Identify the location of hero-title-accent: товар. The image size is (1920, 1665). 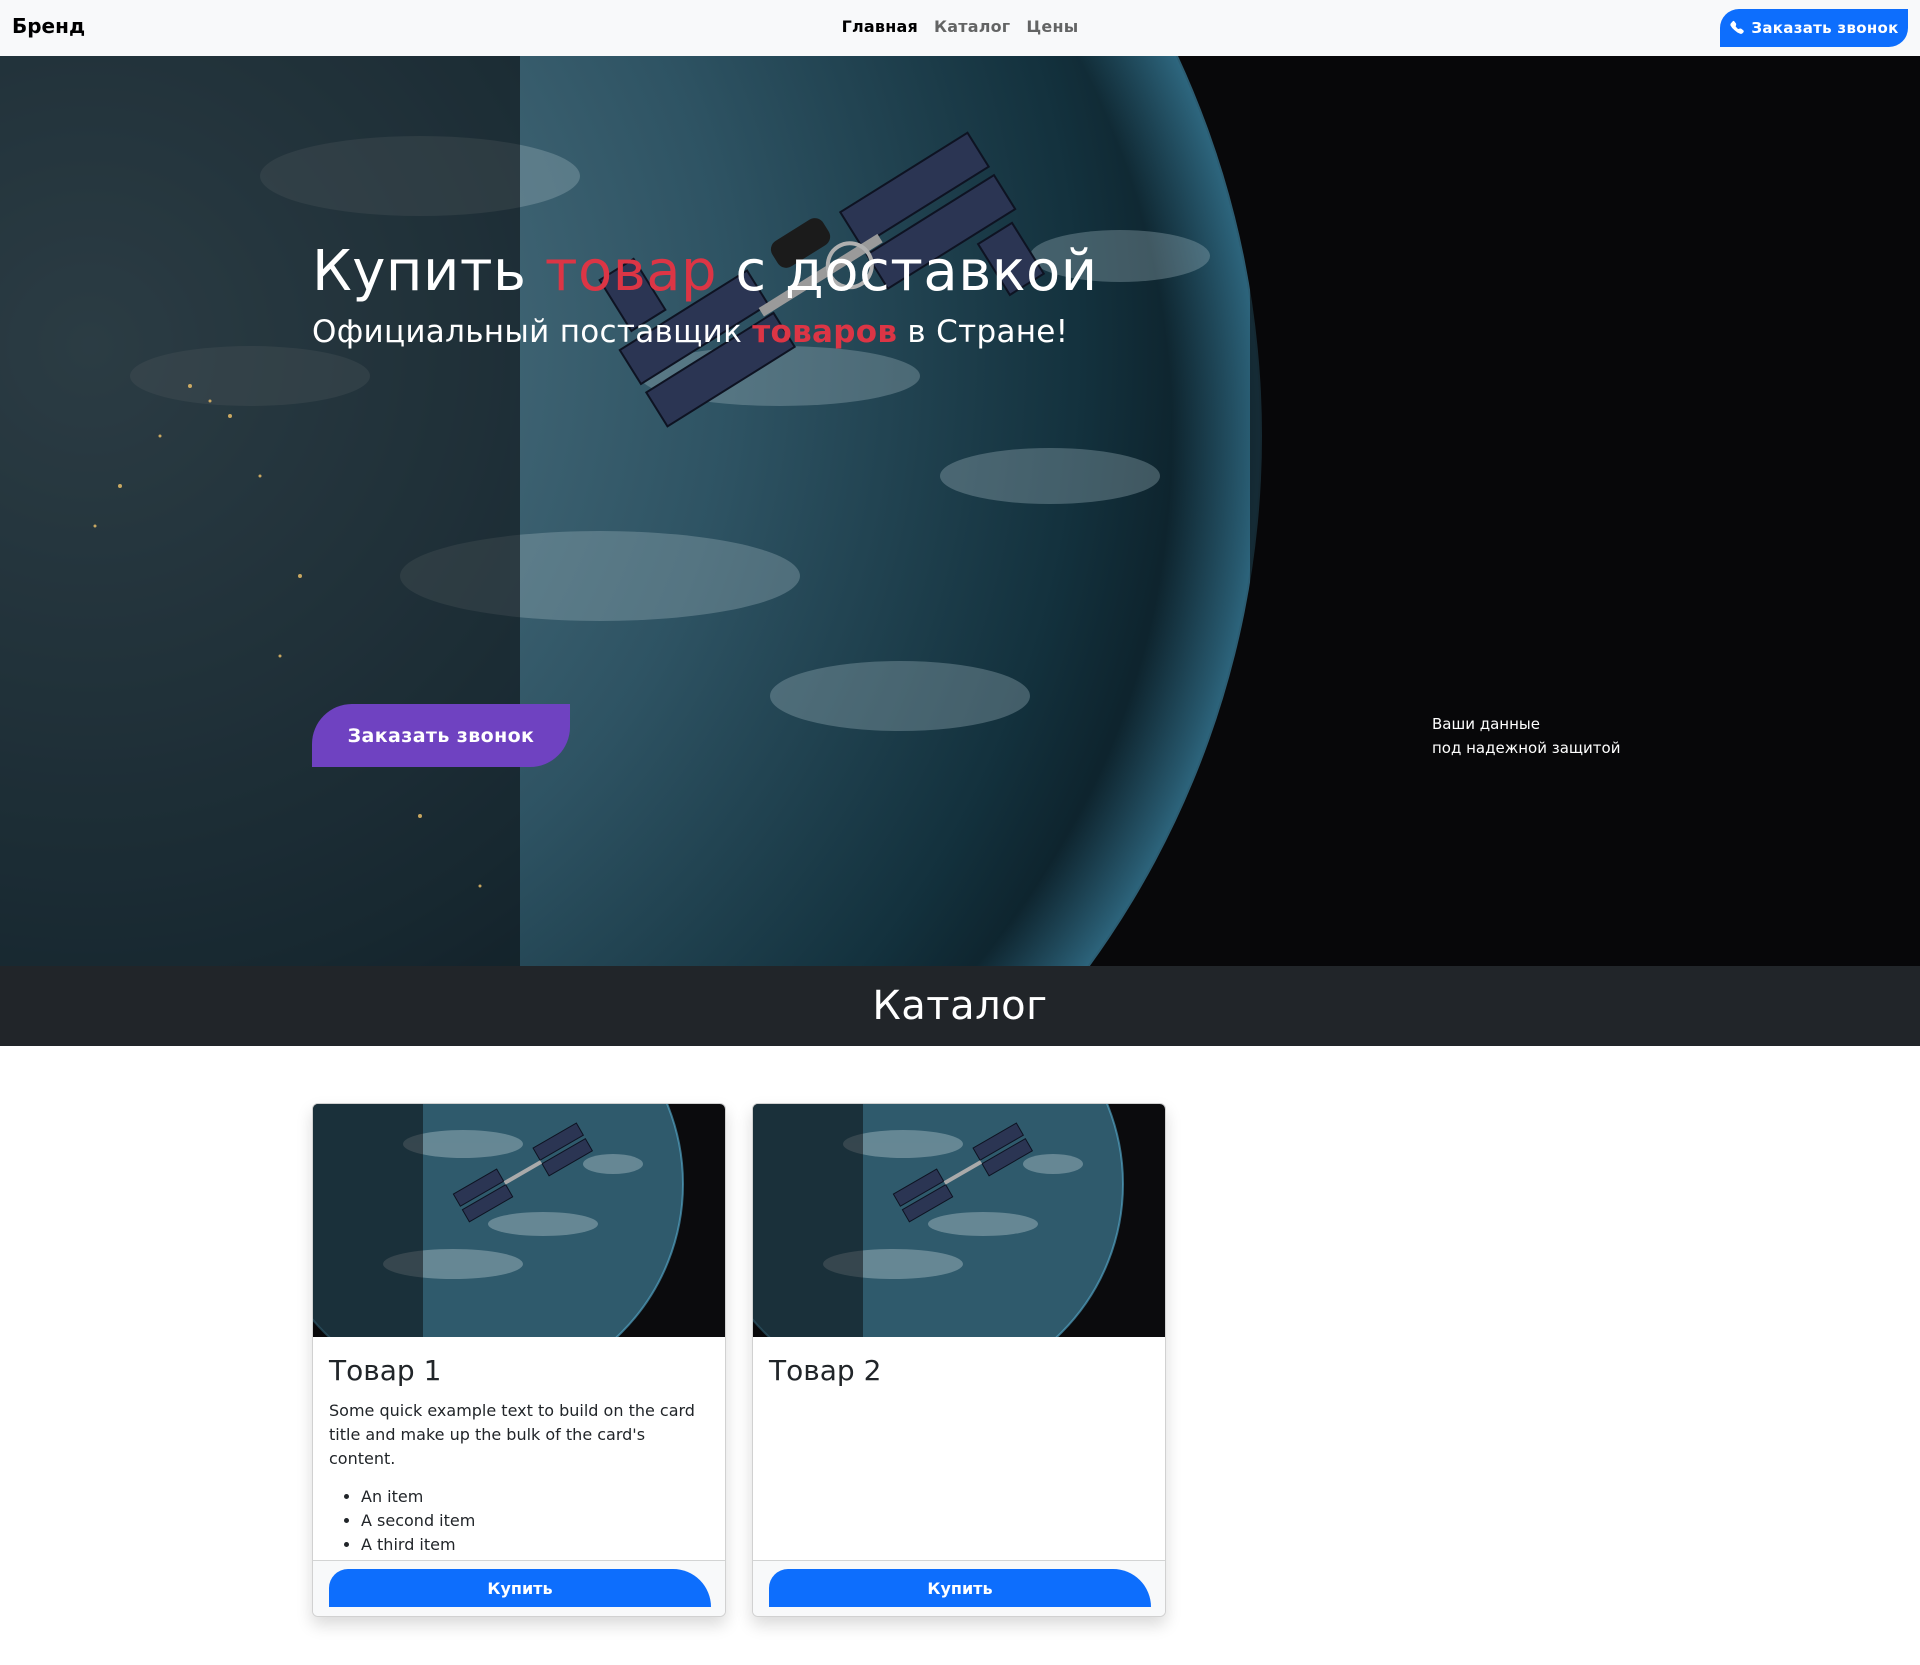
(631, 271).